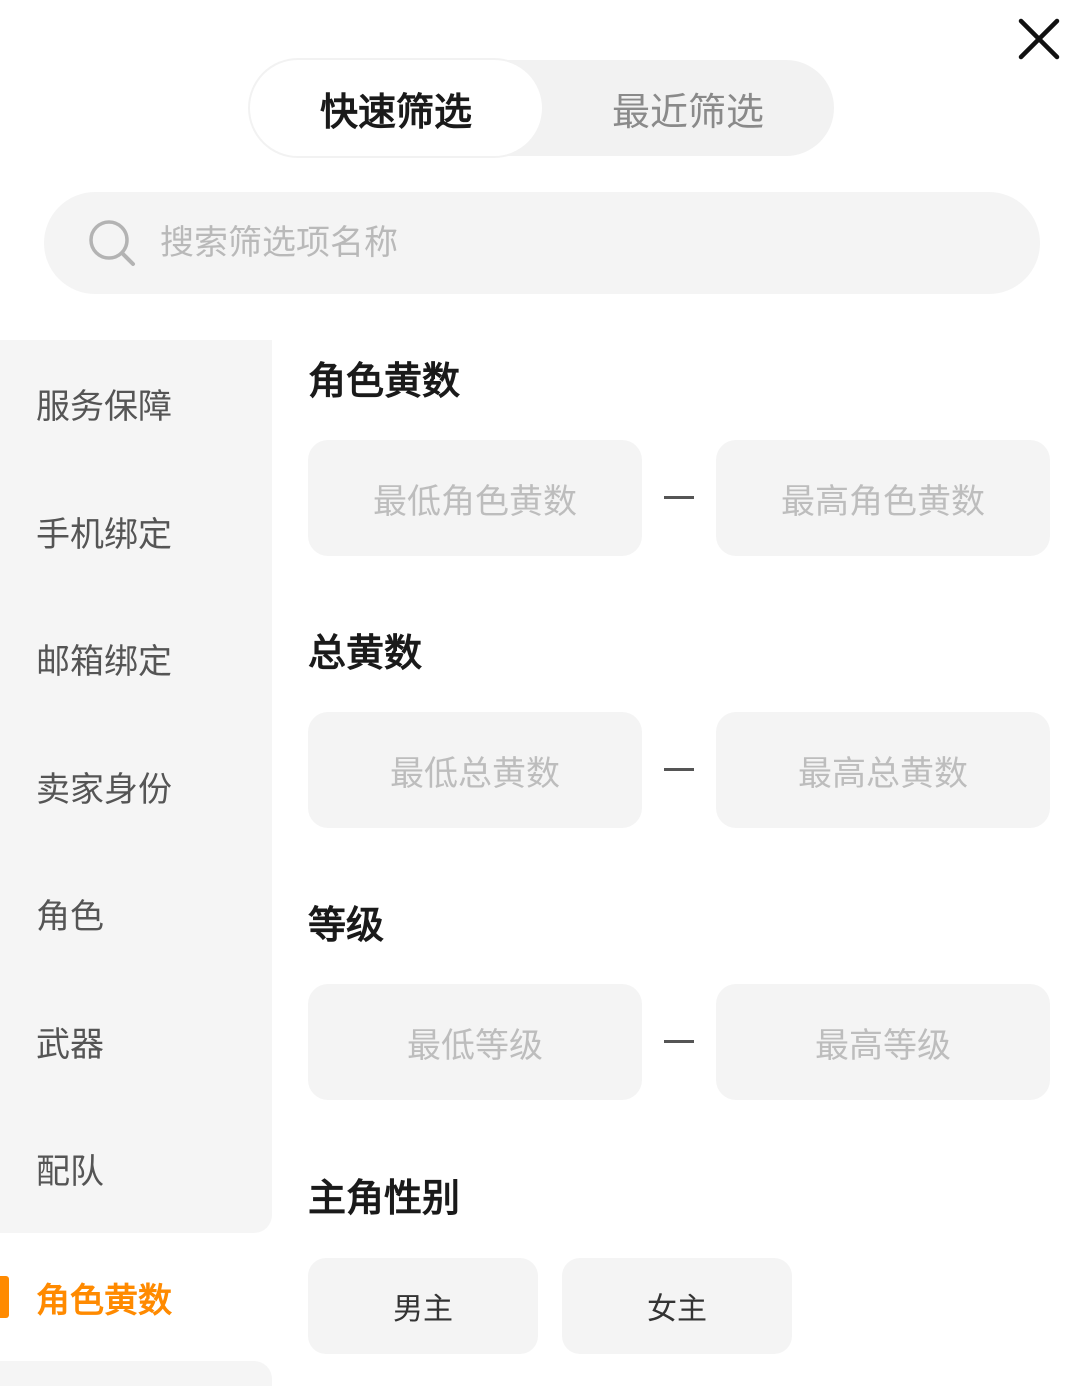  Describe the element at coordinates (883, 1042) in the screenshot. I see `max-level-input: 最高等级` at that location.